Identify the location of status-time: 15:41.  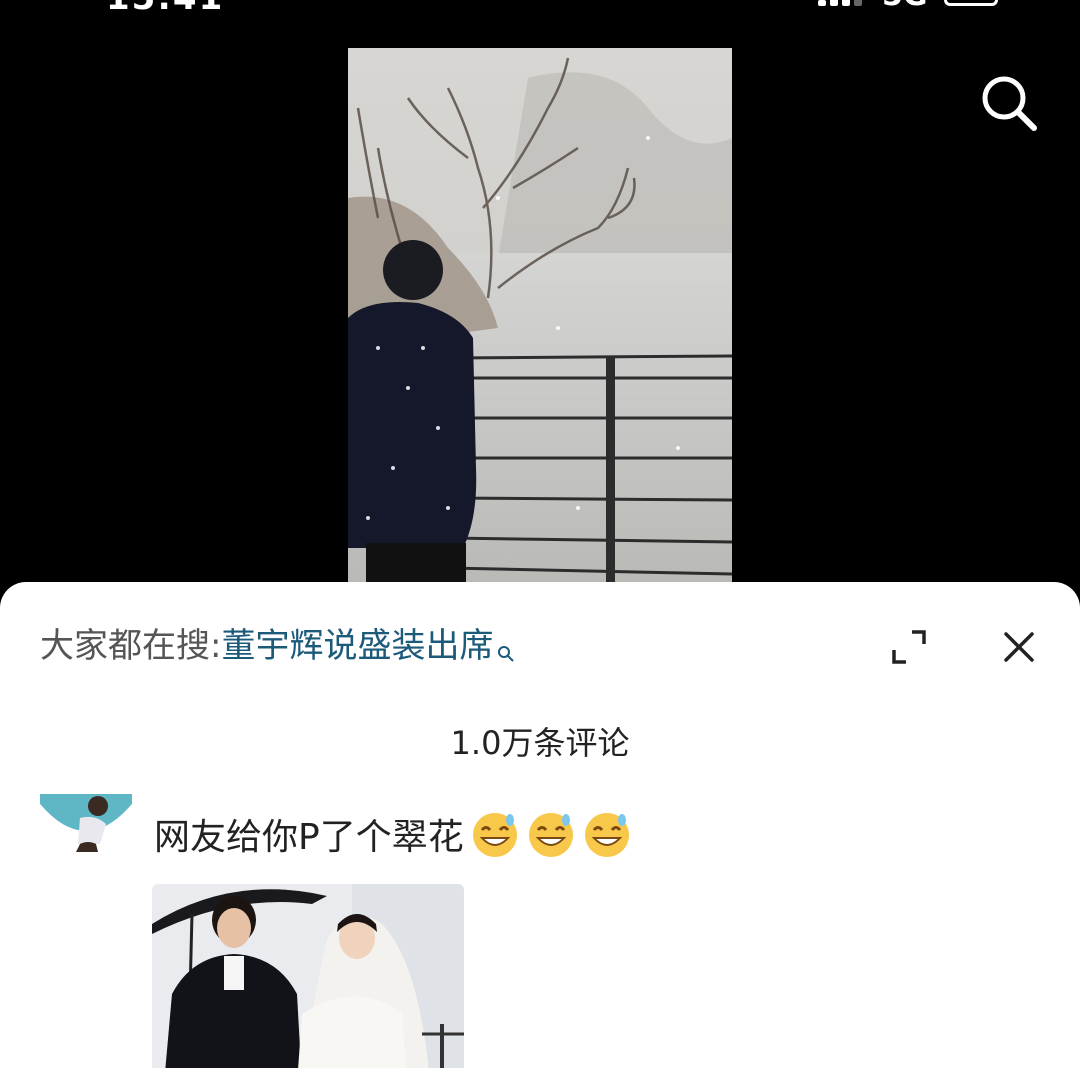
(165, 9).